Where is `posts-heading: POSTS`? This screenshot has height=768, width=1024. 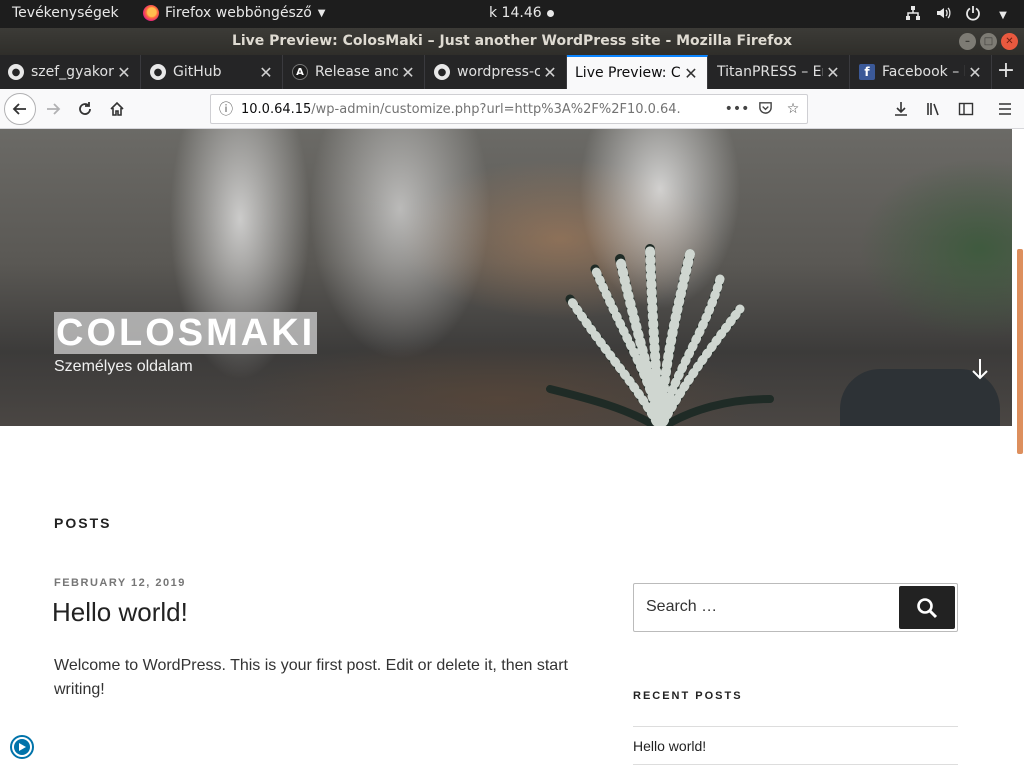
posts-heading: POSTS is located at coordinates (83, 523).